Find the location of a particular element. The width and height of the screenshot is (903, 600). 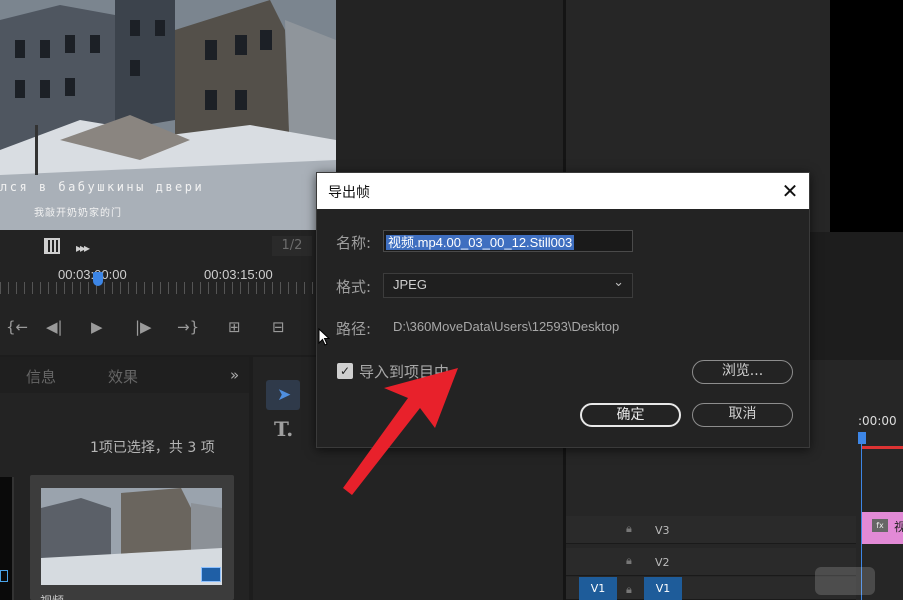

cancel-button: 取消 is located at coordinates (742, 415).